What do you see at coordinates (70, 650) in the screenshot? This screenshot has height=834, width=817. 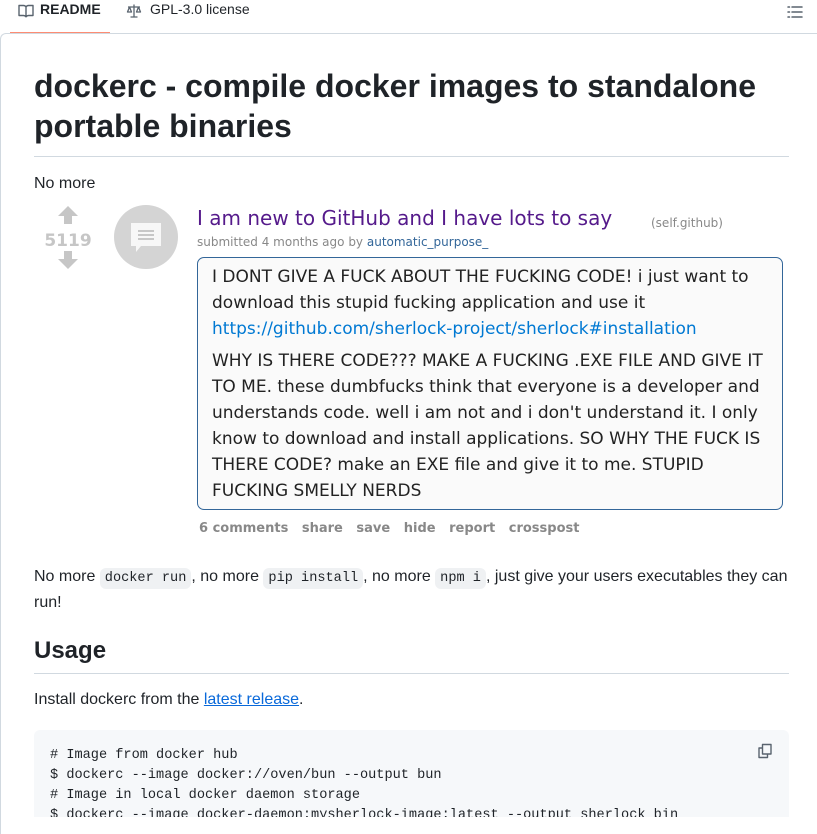 I see `usage-heading: Usage` at bounding box center [70, 650].